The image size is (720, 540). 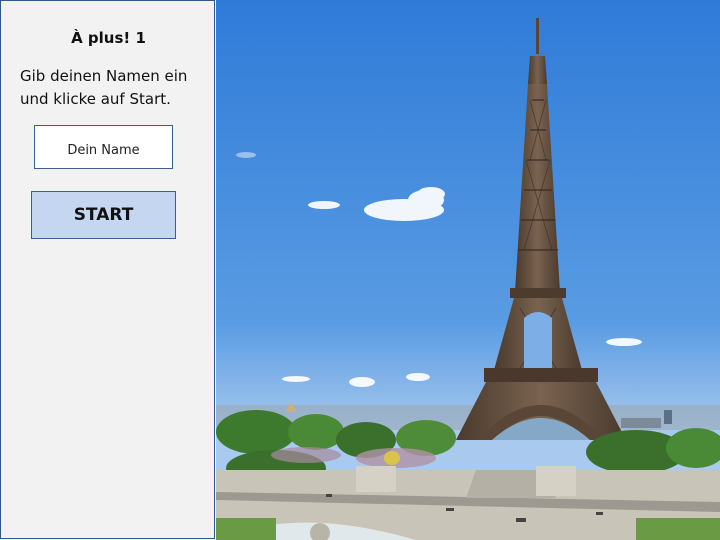 I want to click on start-button: START, so click(x=103, y=215).